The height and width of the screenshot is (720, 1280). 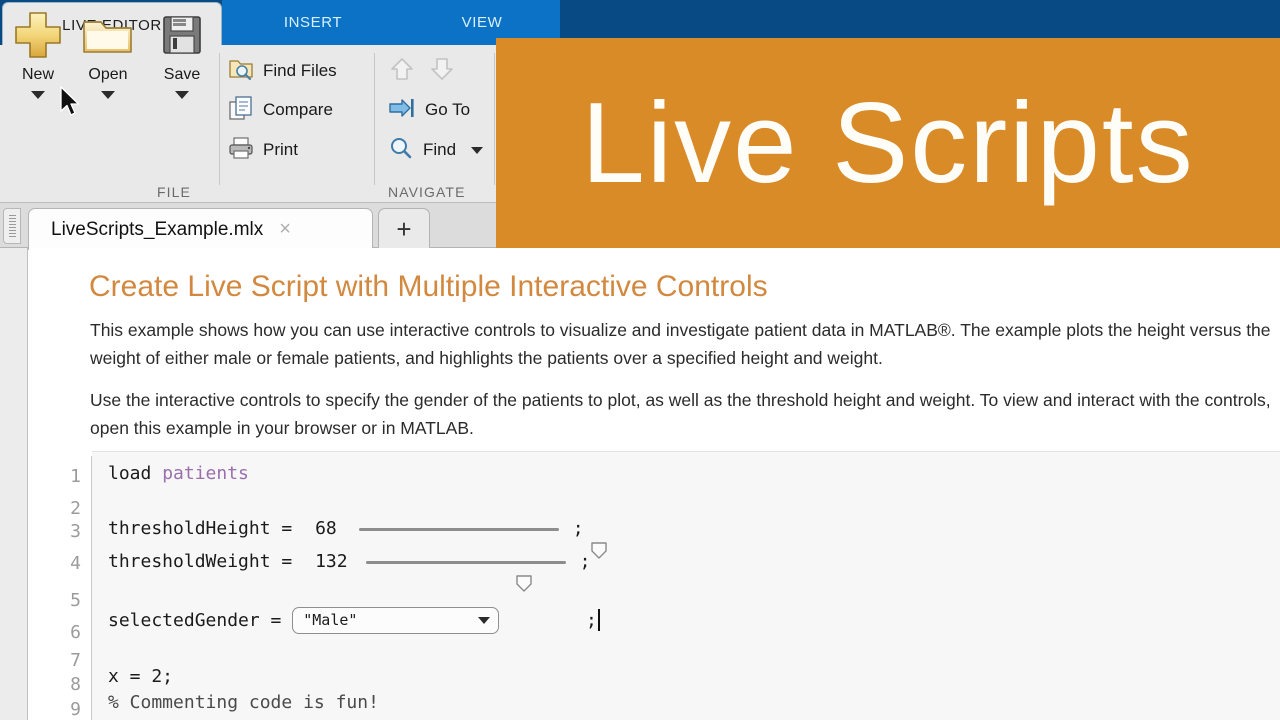 I want to click on code-line-5: selectedGender = "Male" ;, so click(x=354, y=620).